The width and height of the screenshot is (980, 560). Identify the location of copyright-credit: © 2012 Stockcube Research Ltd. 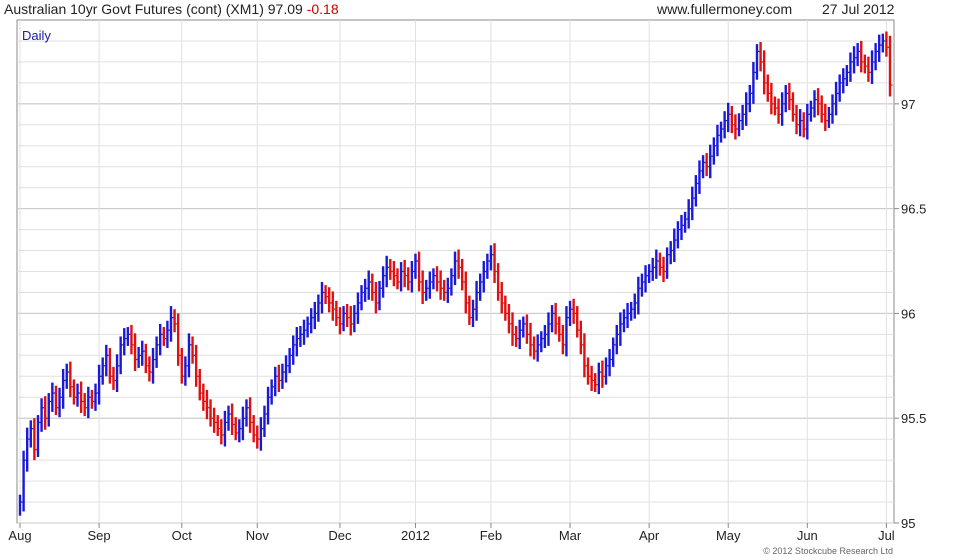
(828, 551).